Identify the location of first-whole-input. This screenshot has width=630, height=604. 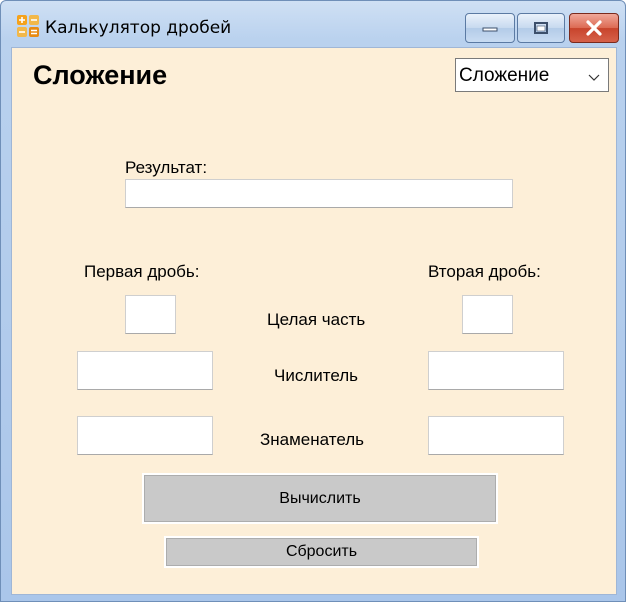
(150, 314).